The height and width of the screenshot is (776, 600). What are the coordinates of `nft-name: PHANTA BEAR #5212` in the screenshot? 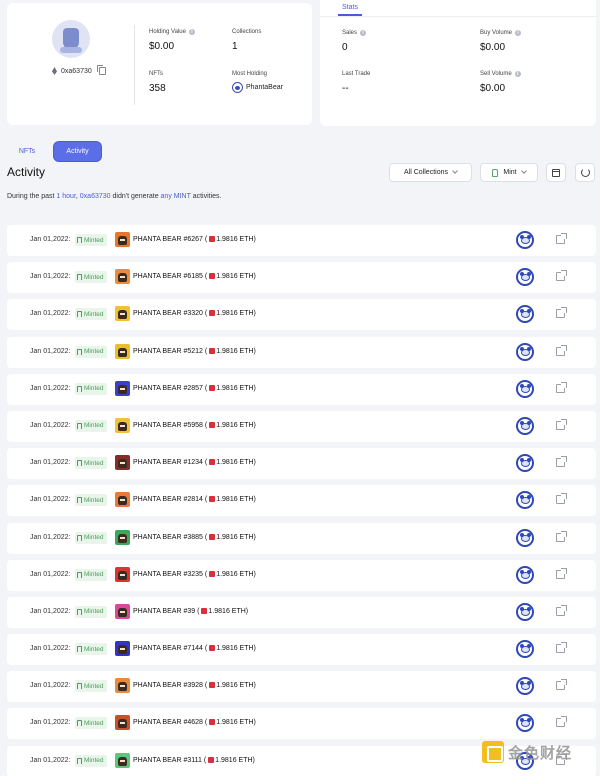 It's located at (168, 351).